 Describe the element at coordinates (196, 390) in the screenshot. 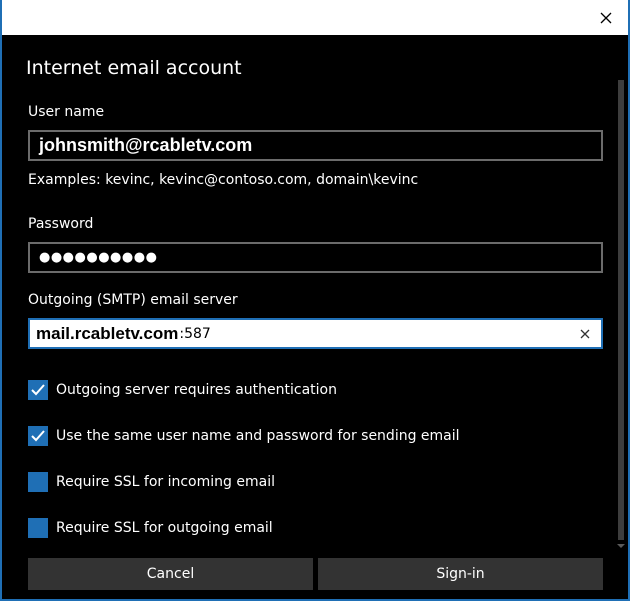

I see `option-label: Outgoing server requires authentication` at that location.